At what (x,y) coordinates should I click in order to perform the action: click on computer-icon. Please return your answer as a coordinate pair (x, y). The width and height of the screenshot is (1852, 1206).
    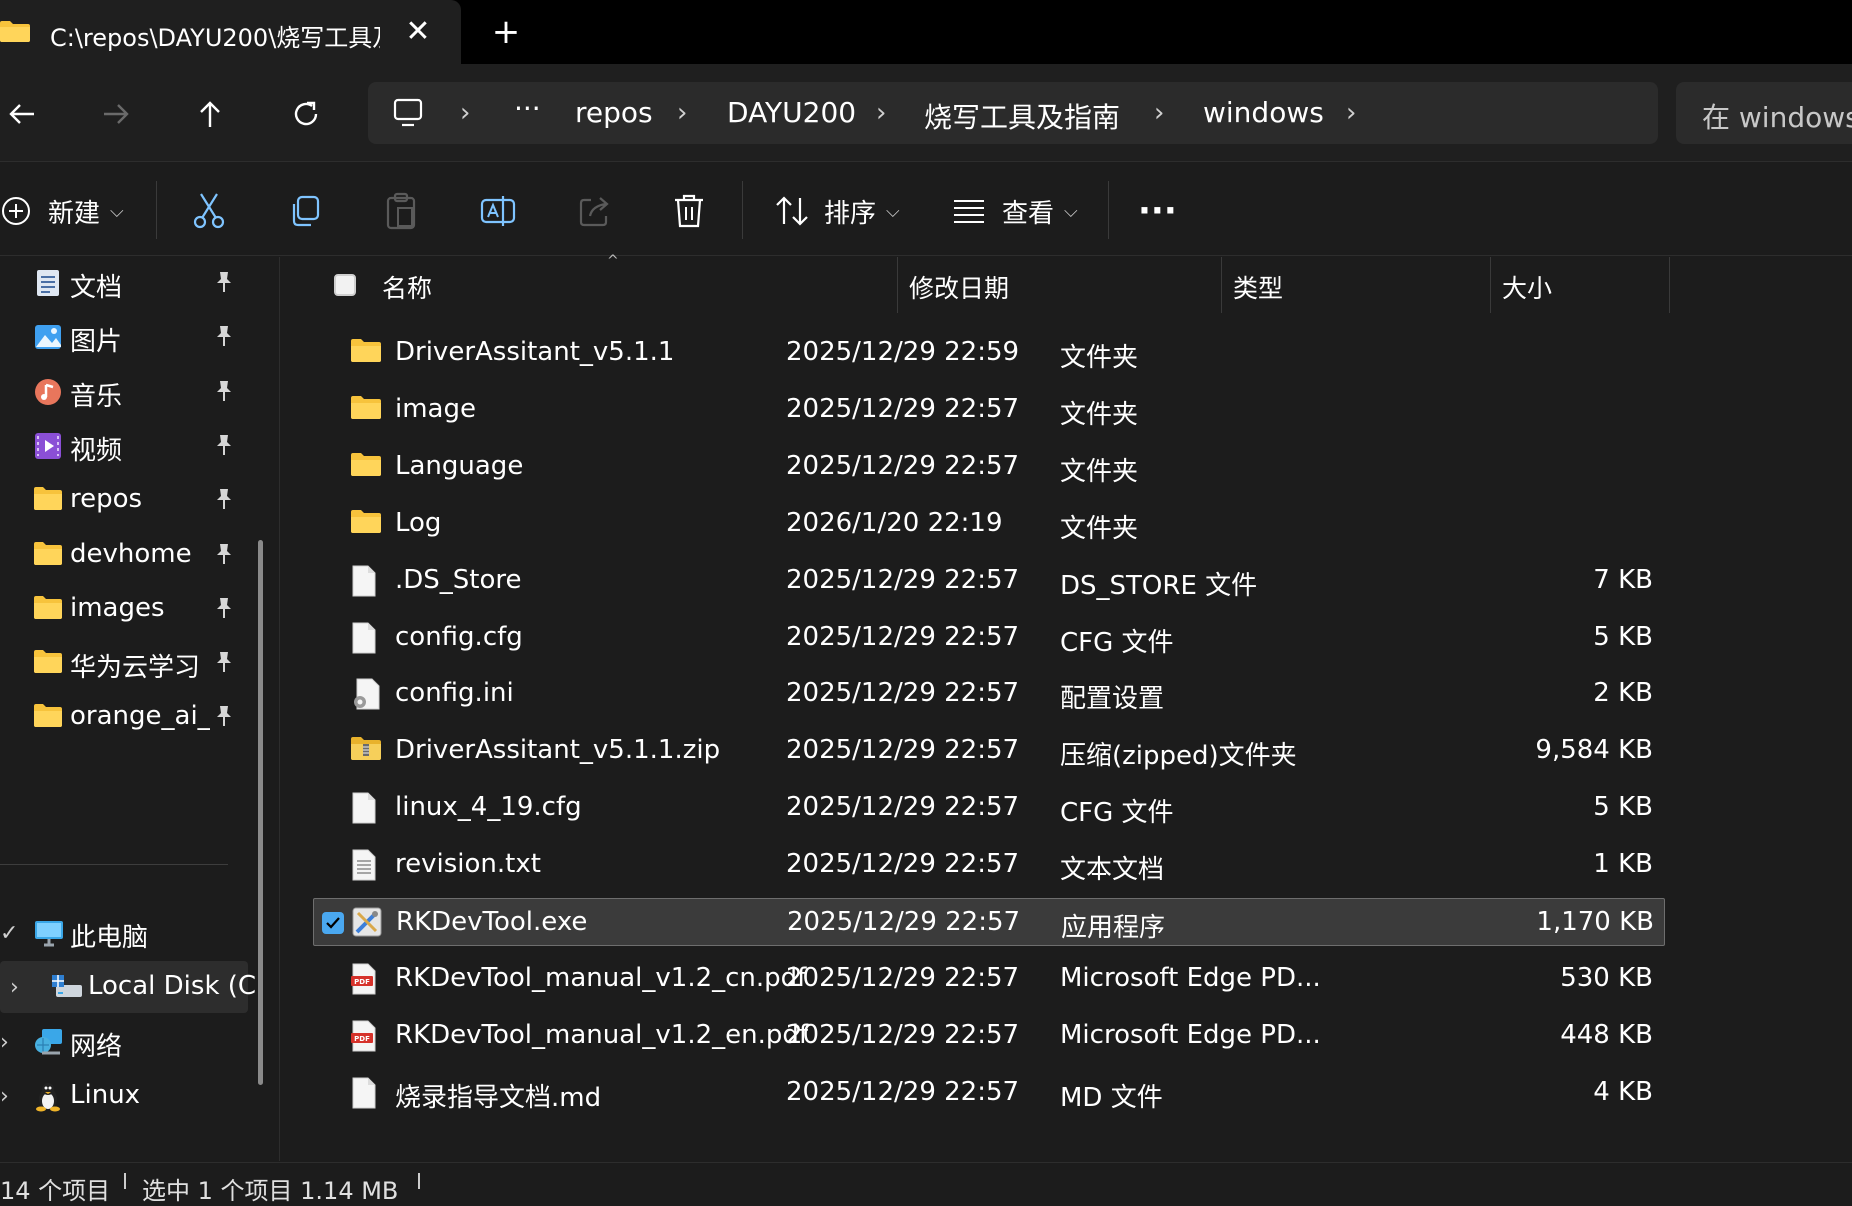
    Looking at the image, I should click on (408, 112).